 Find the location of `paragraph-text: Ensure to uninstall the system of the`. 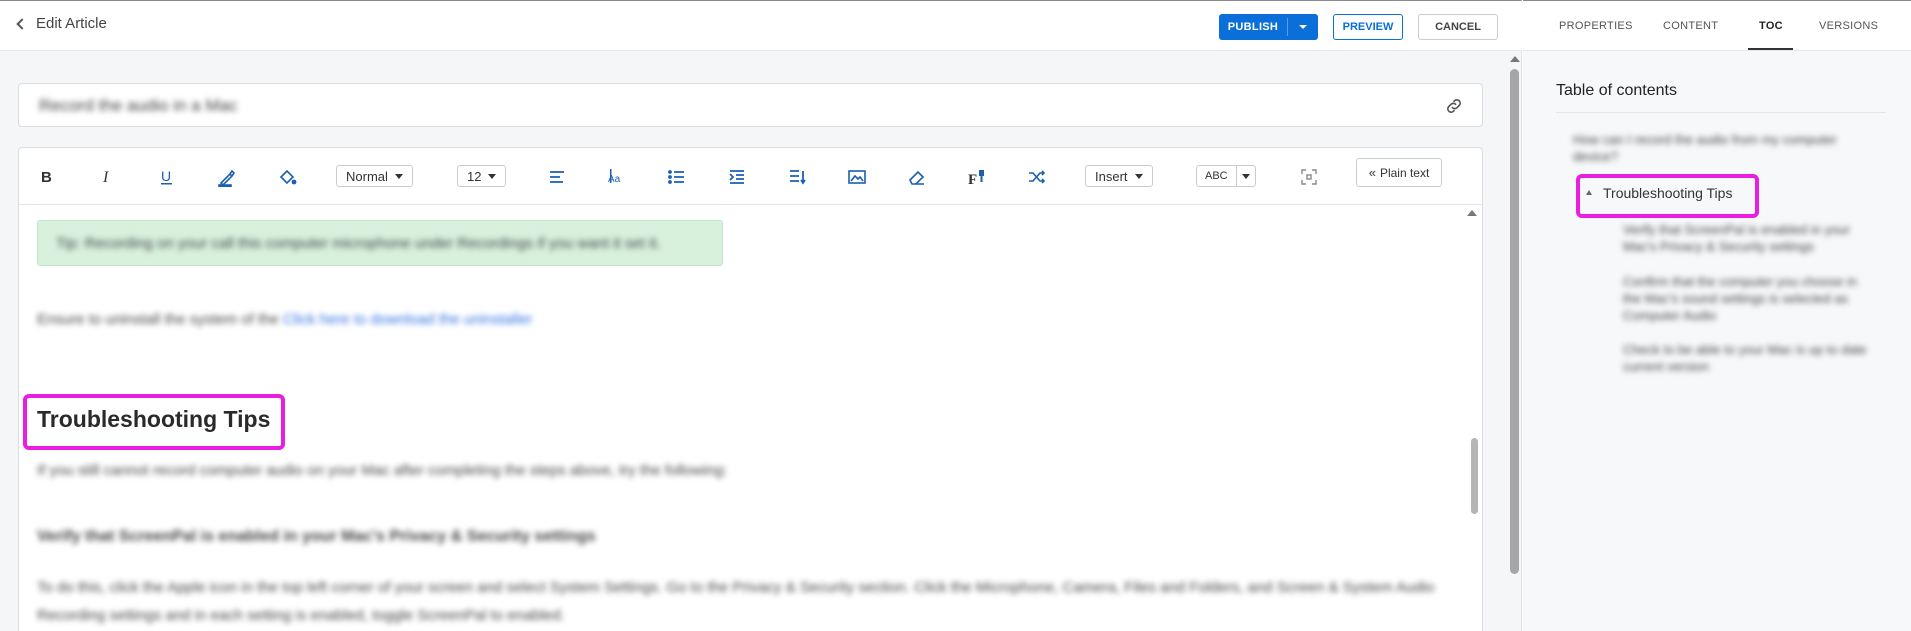

paragraph-text: Ensure to uninstall the system of the is located at coordinates (160, 319).